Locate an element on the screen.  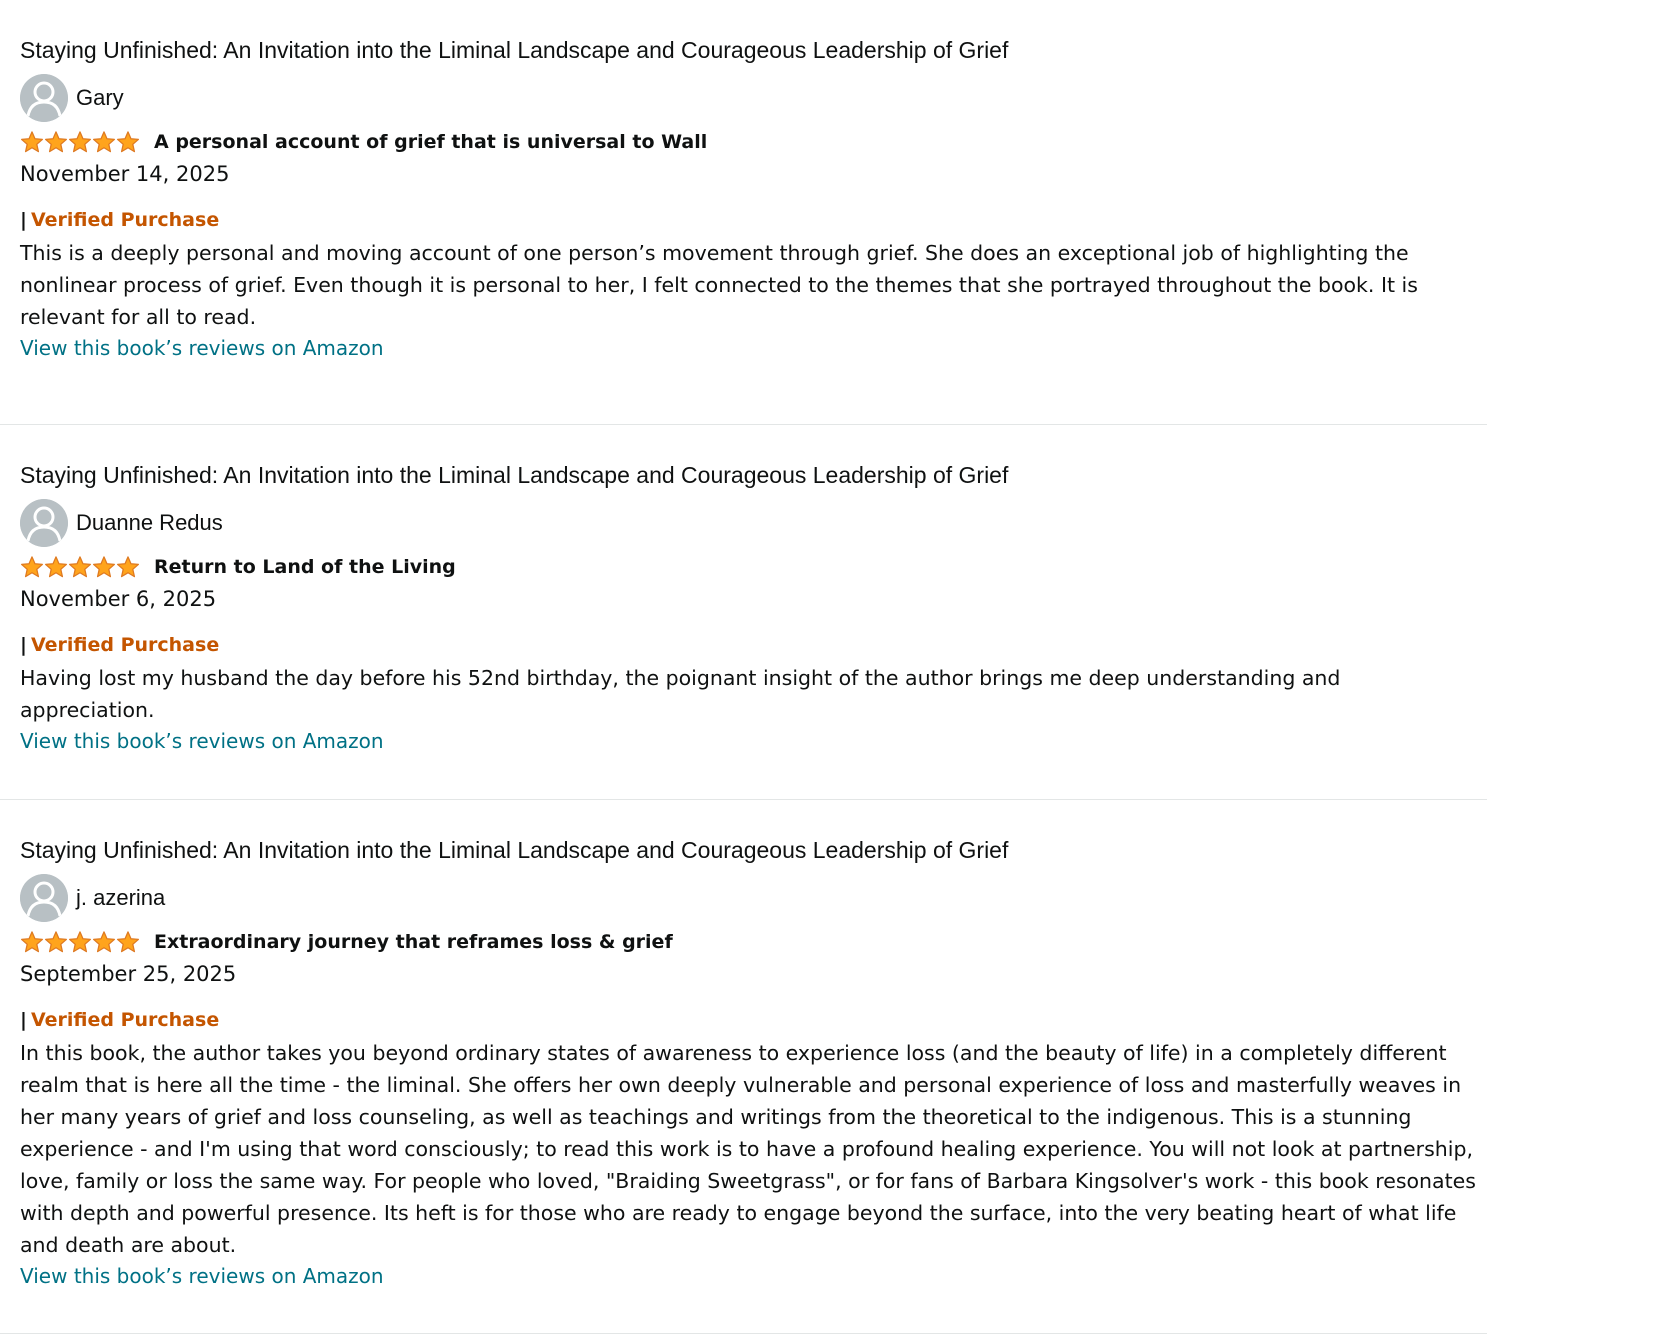
reviewer-name: Duanne Redus is located at coordinates (149, 523).